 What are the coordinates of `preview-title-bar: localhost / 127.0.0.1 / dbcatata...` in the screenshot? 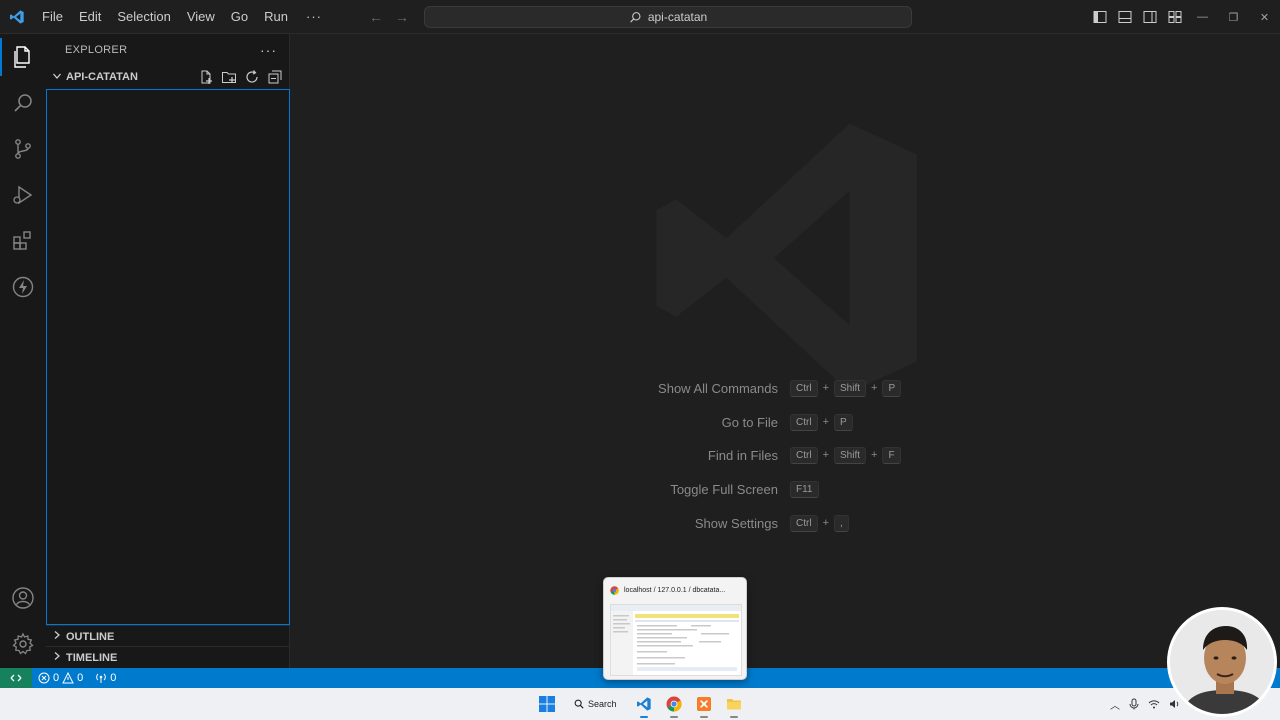 It's located at (675, 590).